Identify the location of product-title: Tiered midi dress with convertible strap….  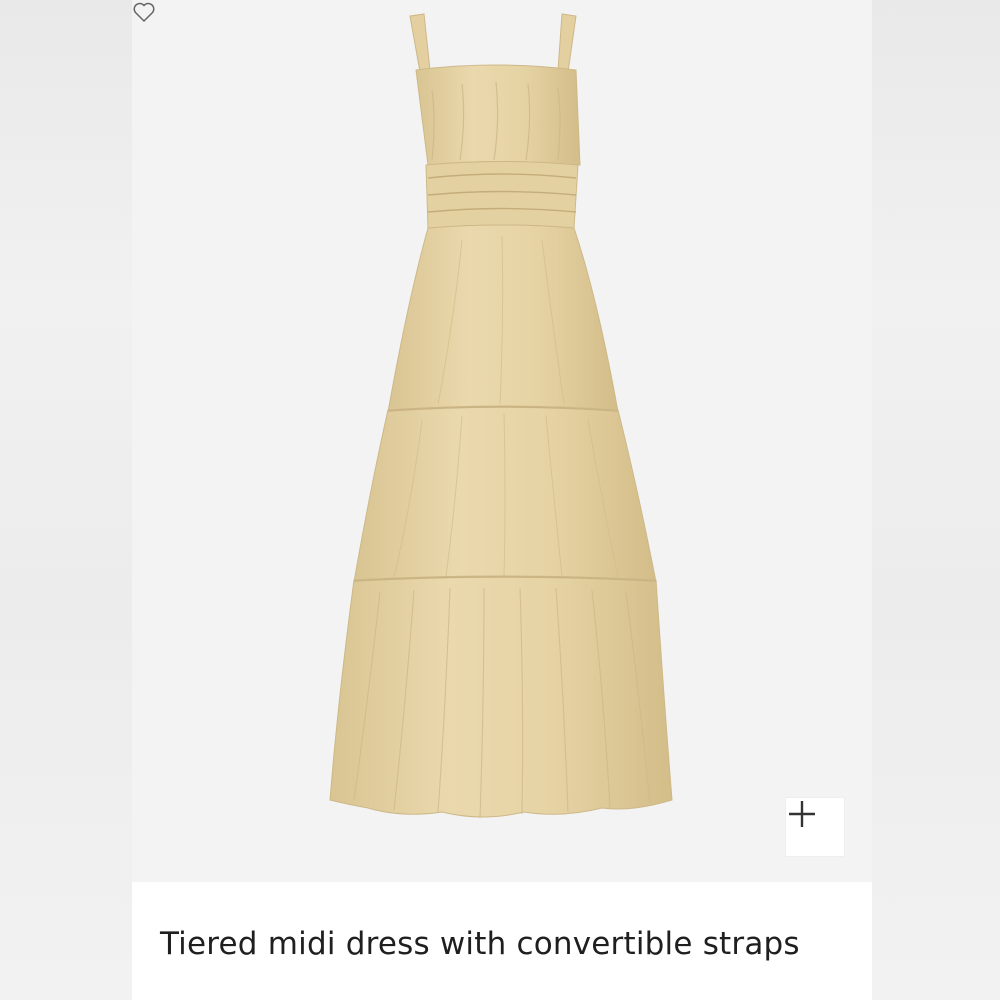
(480, 944).